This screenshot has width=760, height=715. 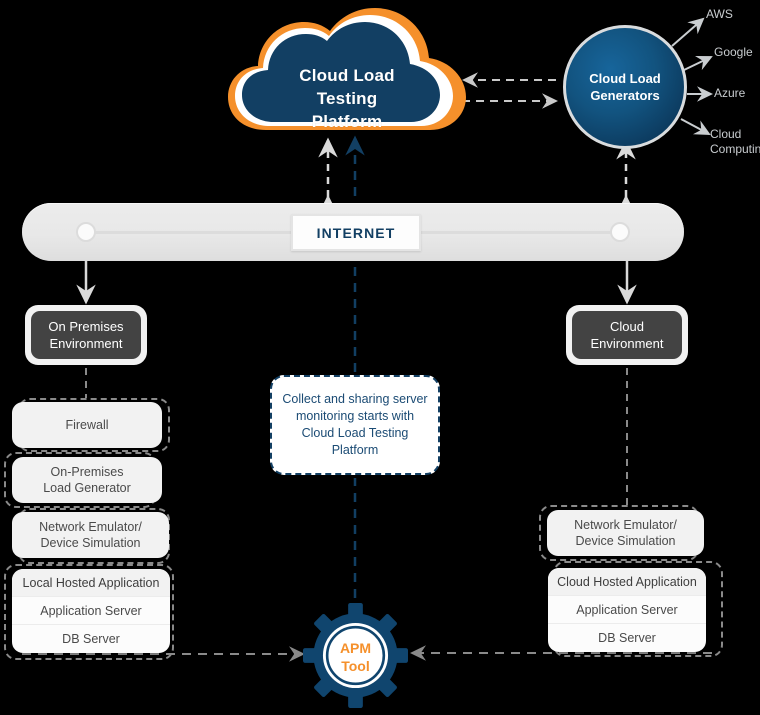 What do you see at coordinates (625, 525) in the screenshot?
I see `cloudenv-ne-line1: Network Emulator/` at bounding box center [625, 525].